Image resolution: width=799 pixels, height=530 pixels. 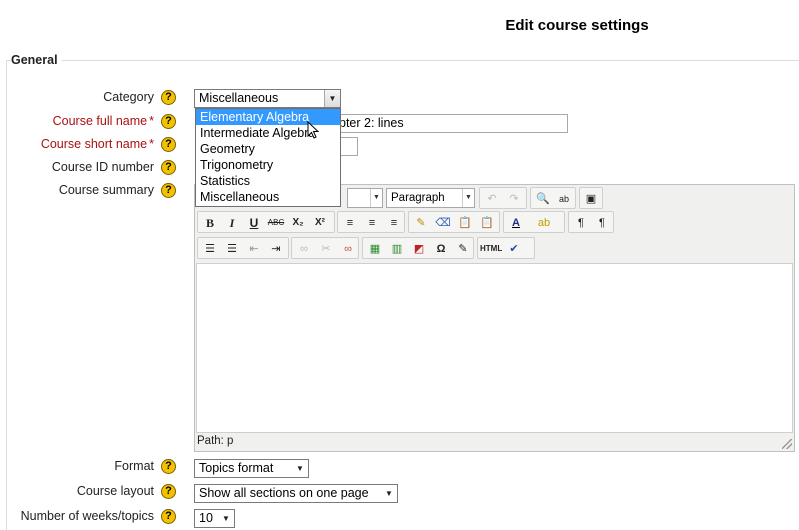 What do you see at coordinates (210, 223) in the screenshot?
I see `bold-icon: B` at bounding box center [210, 223].